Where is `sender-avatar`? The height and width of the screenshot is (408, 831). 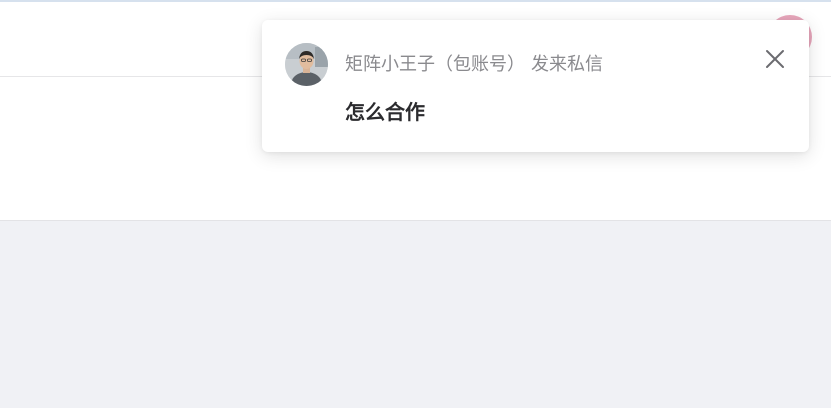
sender-avatar is located at coordinates (306, 64).